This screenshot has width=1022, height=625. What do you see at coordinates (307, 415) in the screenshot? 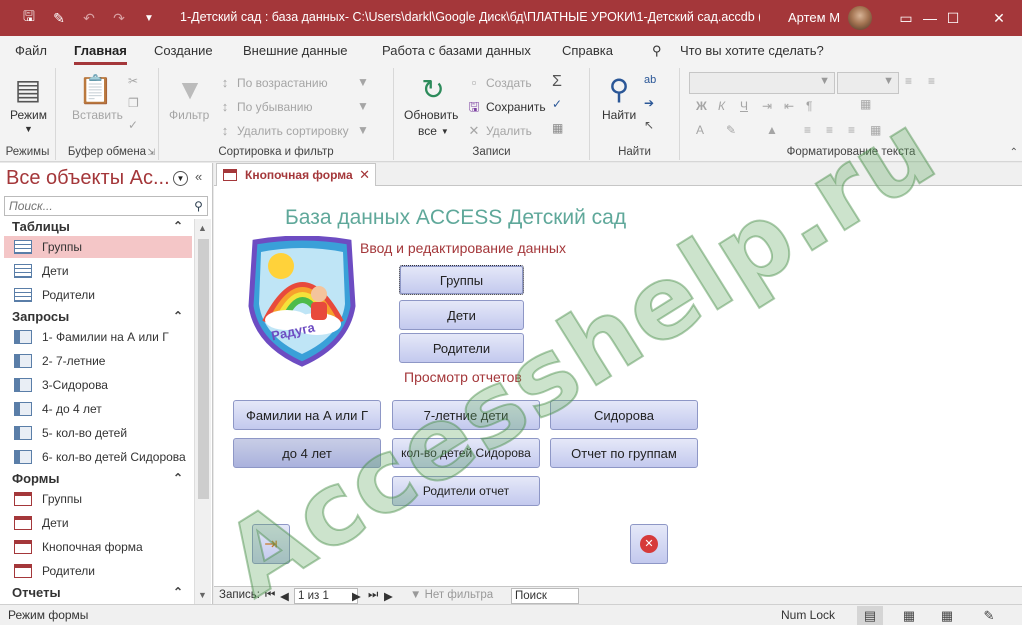
I see `report-surnames-button: Фамилии на А или Г` at bounding box center [307, 415].